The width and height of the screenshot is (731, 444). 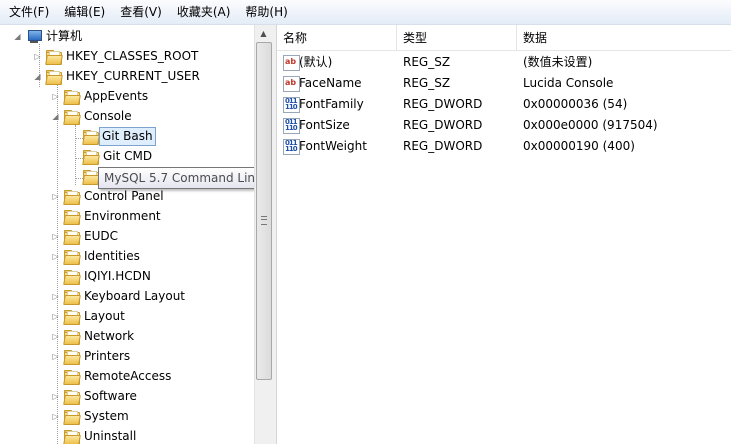 I want to click on menu-file: 文件(F), so click(x=28, y=12).